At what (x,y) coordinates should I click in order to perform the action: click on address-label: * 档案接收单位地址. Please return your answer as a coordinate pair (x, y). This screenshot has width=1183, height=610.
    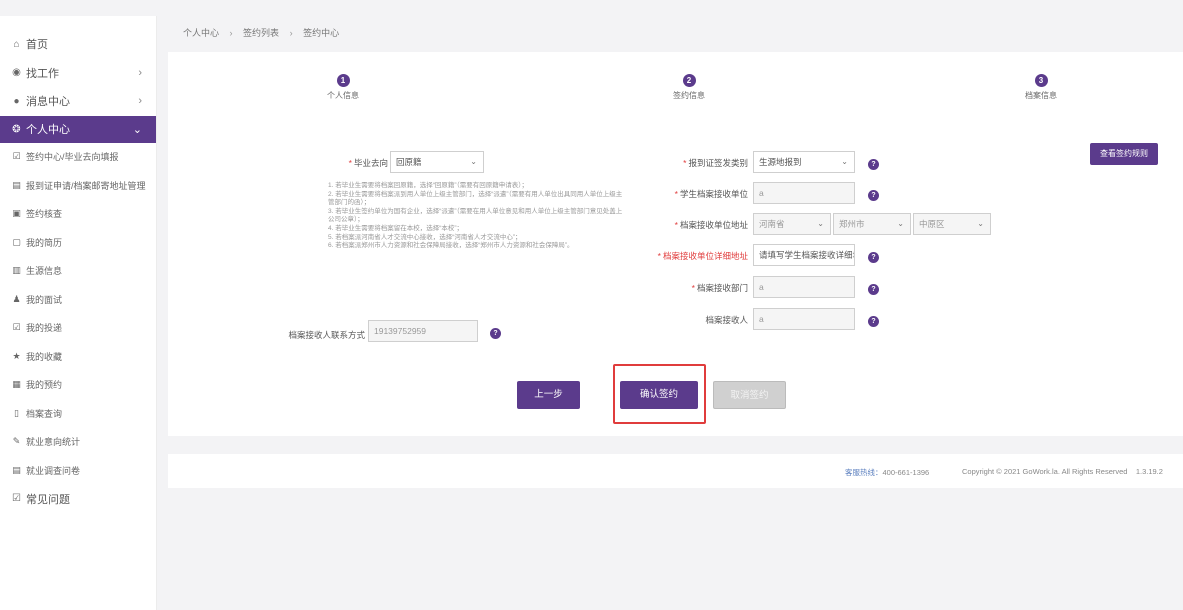
    Looking at the image, I should click on (711, 225).